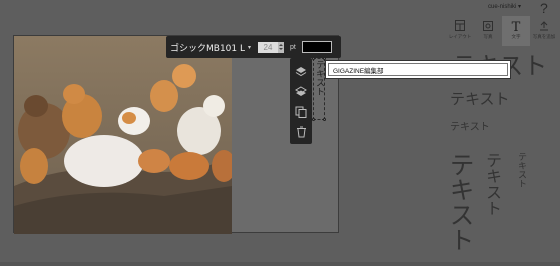 This screenshot has height=266, width=560. I want to click on object-toolbar, so click(301, 101).